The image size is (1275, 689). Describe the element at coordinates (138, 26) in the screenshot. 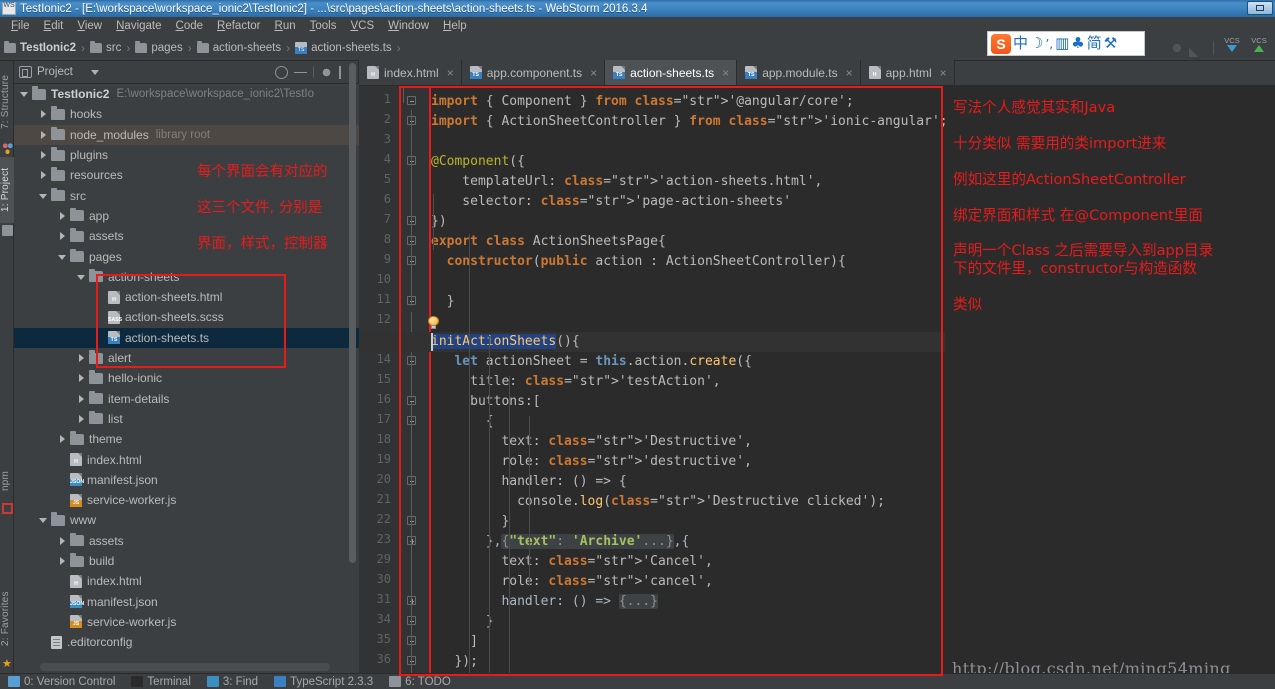

I see `menu-item-navigate: Navigate` at that location.